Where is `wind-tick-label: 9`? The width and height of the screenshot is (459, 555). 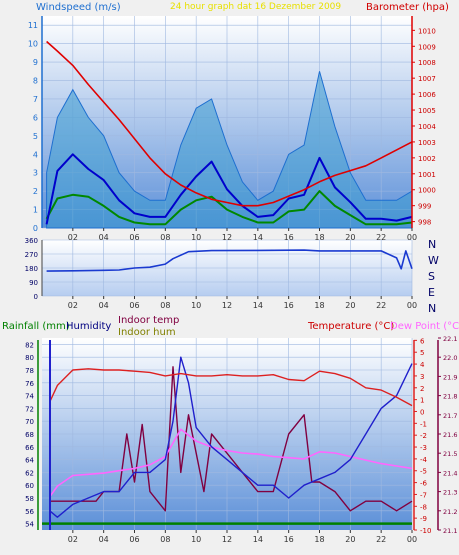 wind-tick-label: 9 is located at coordinates (35, 62).